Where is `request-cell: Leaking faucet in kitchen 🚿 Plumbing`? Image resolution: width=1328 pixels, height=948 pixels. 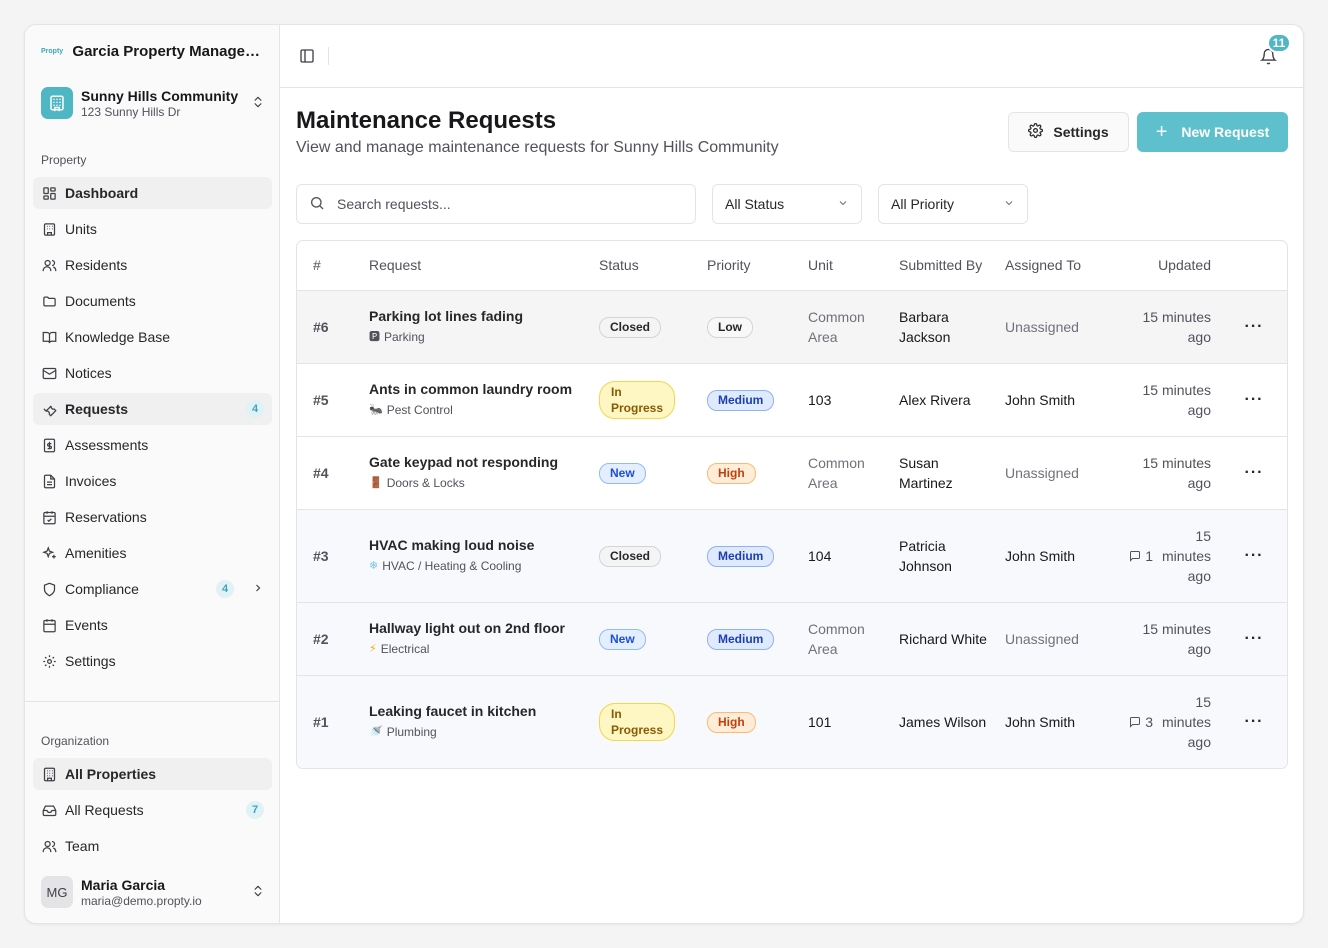 request-cell: Leaking faucet in kitchen 🚿 Plumbing is located at coordinates (476, 721).